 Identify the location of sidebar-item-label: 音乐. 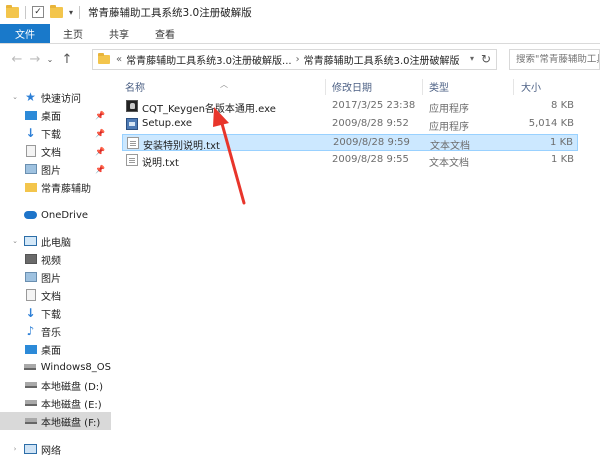
(51, 333).